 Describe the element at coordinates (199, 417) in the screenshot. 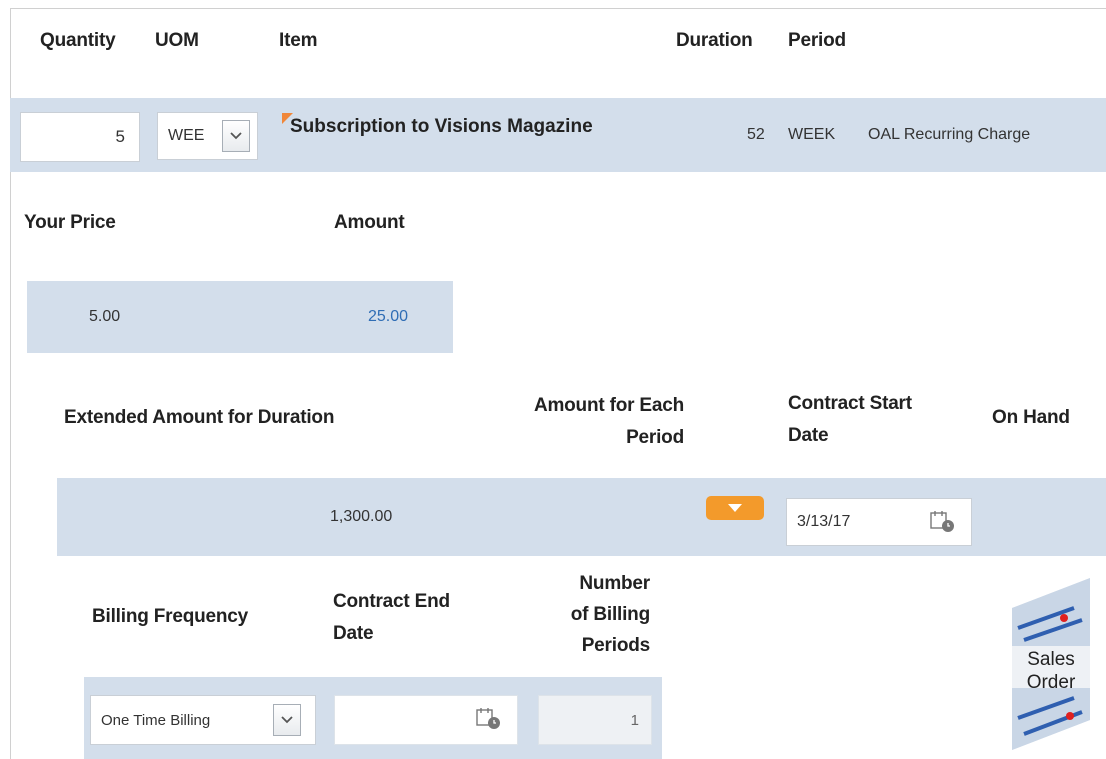

I see `header-extended-amount: Extended Amount for Duration` at that location.